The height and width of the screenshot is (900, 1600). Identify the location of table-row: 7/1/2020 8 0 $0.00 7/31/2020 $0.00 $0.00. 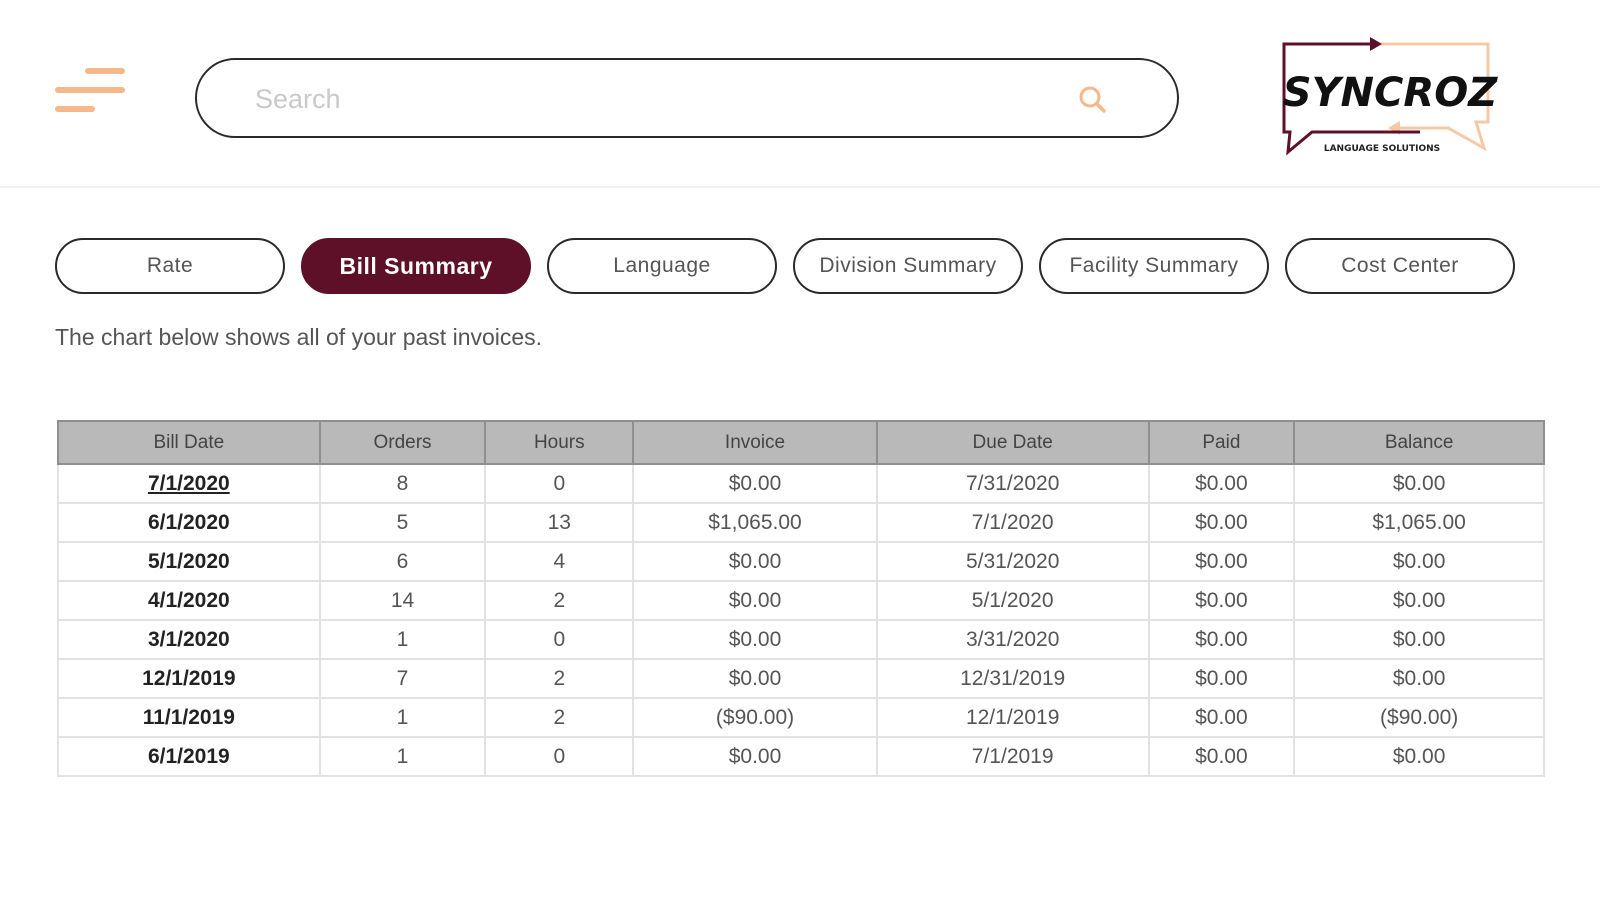
(801, 483).